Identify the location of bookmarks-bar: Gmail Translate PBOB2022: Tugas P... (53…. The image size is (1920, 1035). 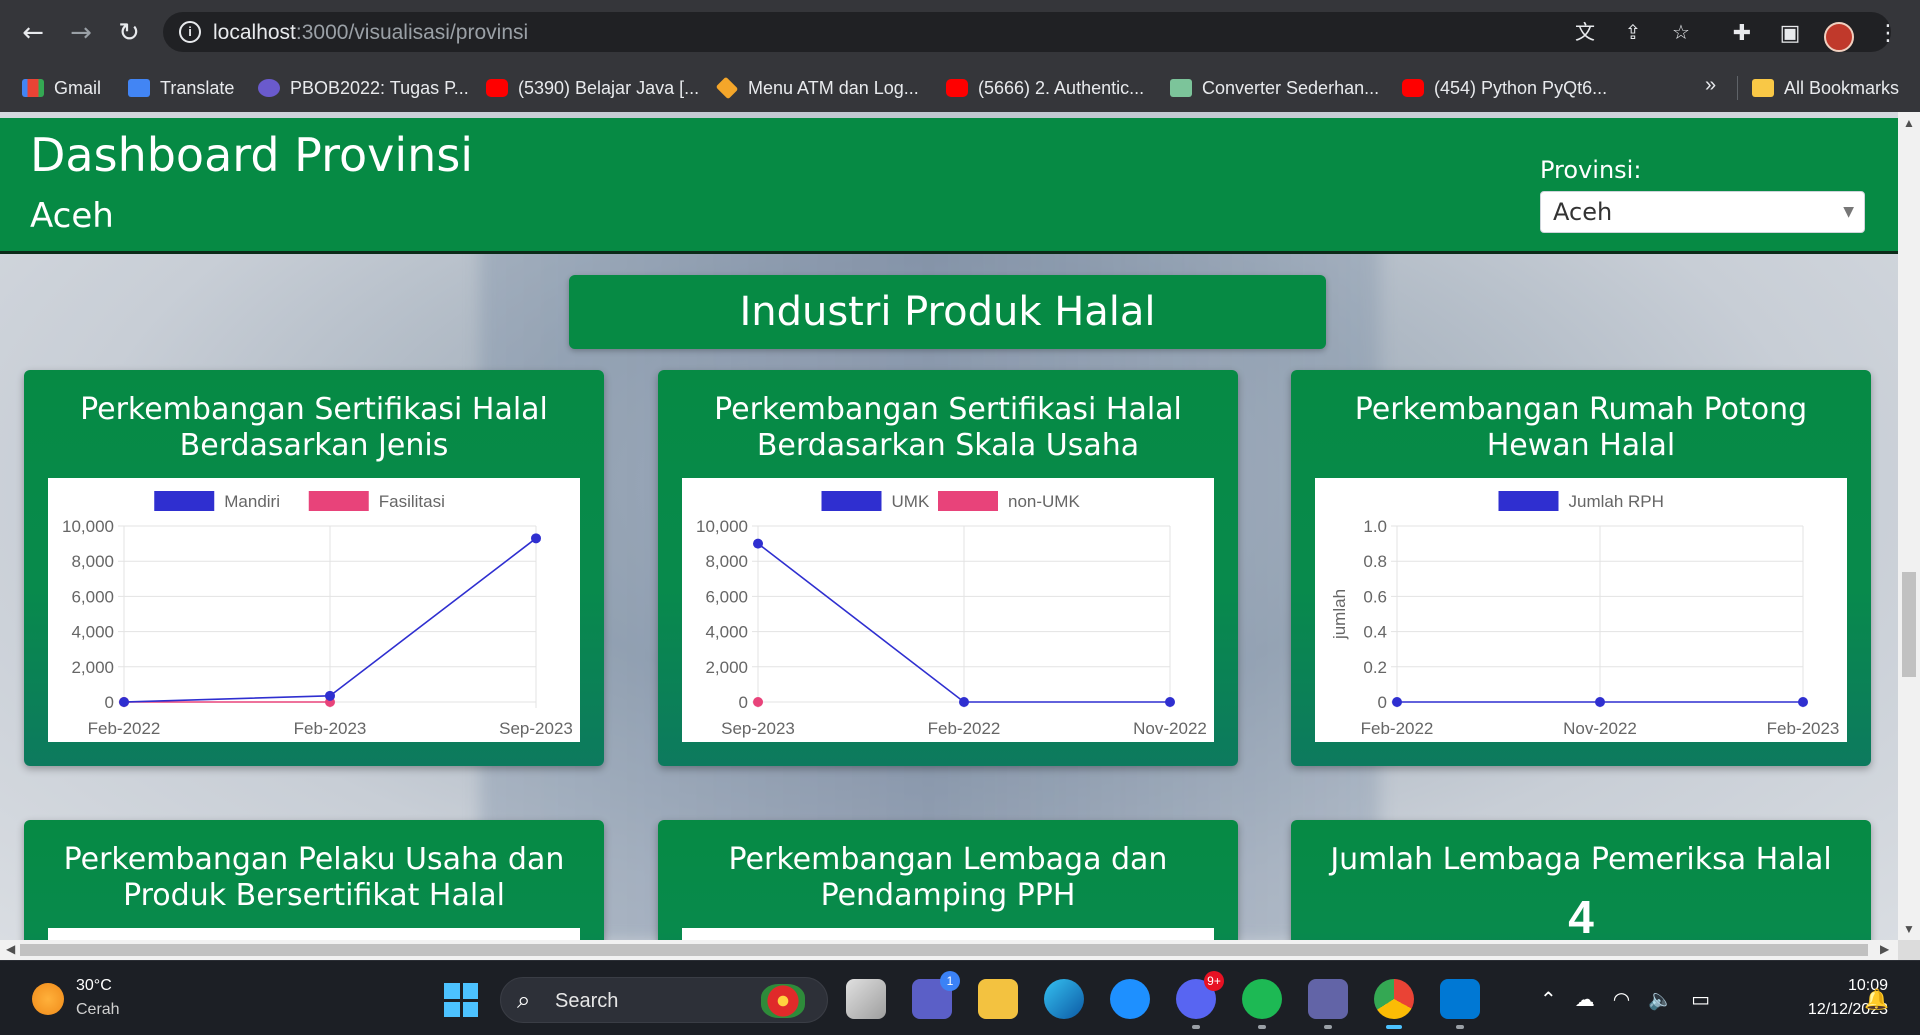
(960, 88).